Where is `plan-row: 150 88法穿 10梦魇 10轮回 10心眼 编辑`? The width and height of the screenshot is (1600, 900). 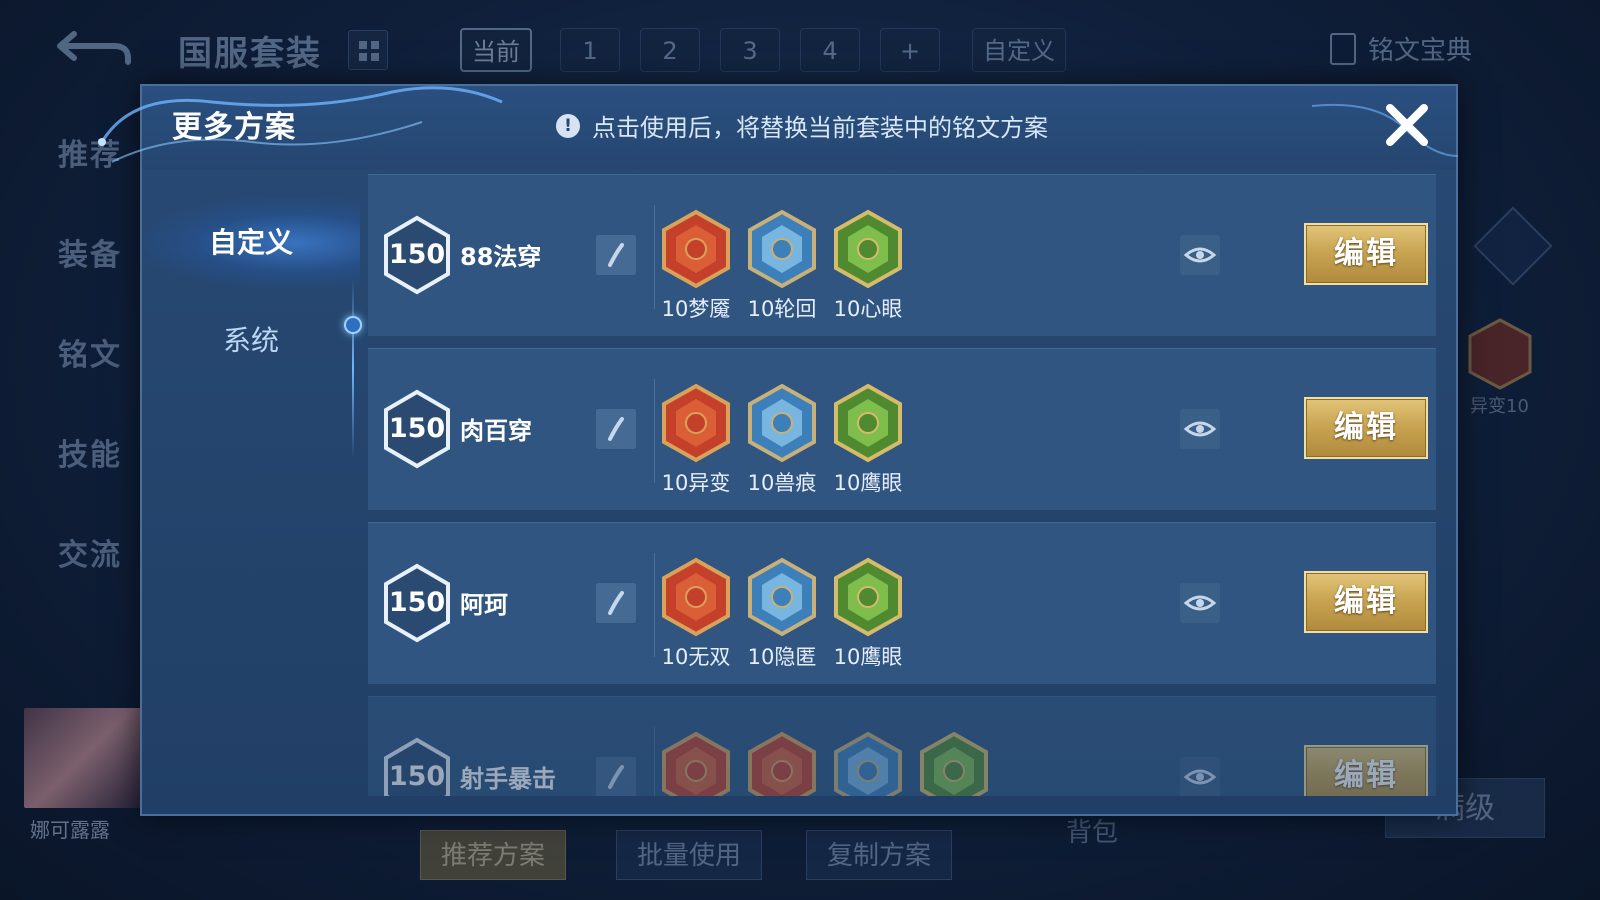
plan-row: 150 88法穿 10梦魇 10轮回 10心眼 编辑 is located at coordinates (902, 255).